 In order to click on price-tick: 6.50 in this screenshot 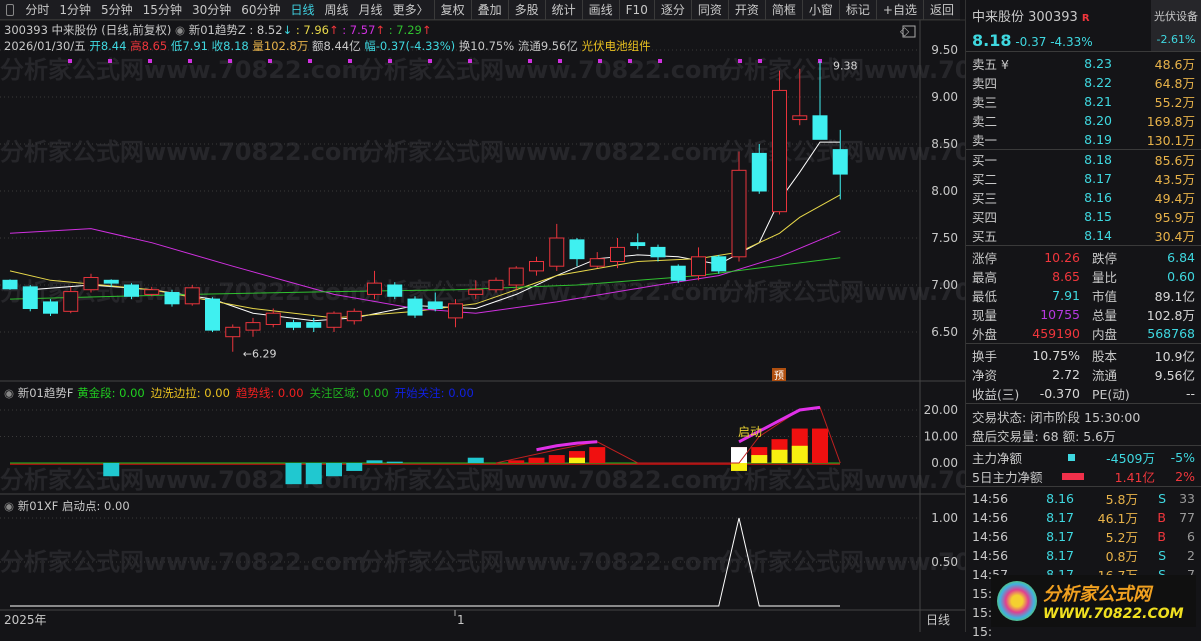, I will do `click(944, 332)`.